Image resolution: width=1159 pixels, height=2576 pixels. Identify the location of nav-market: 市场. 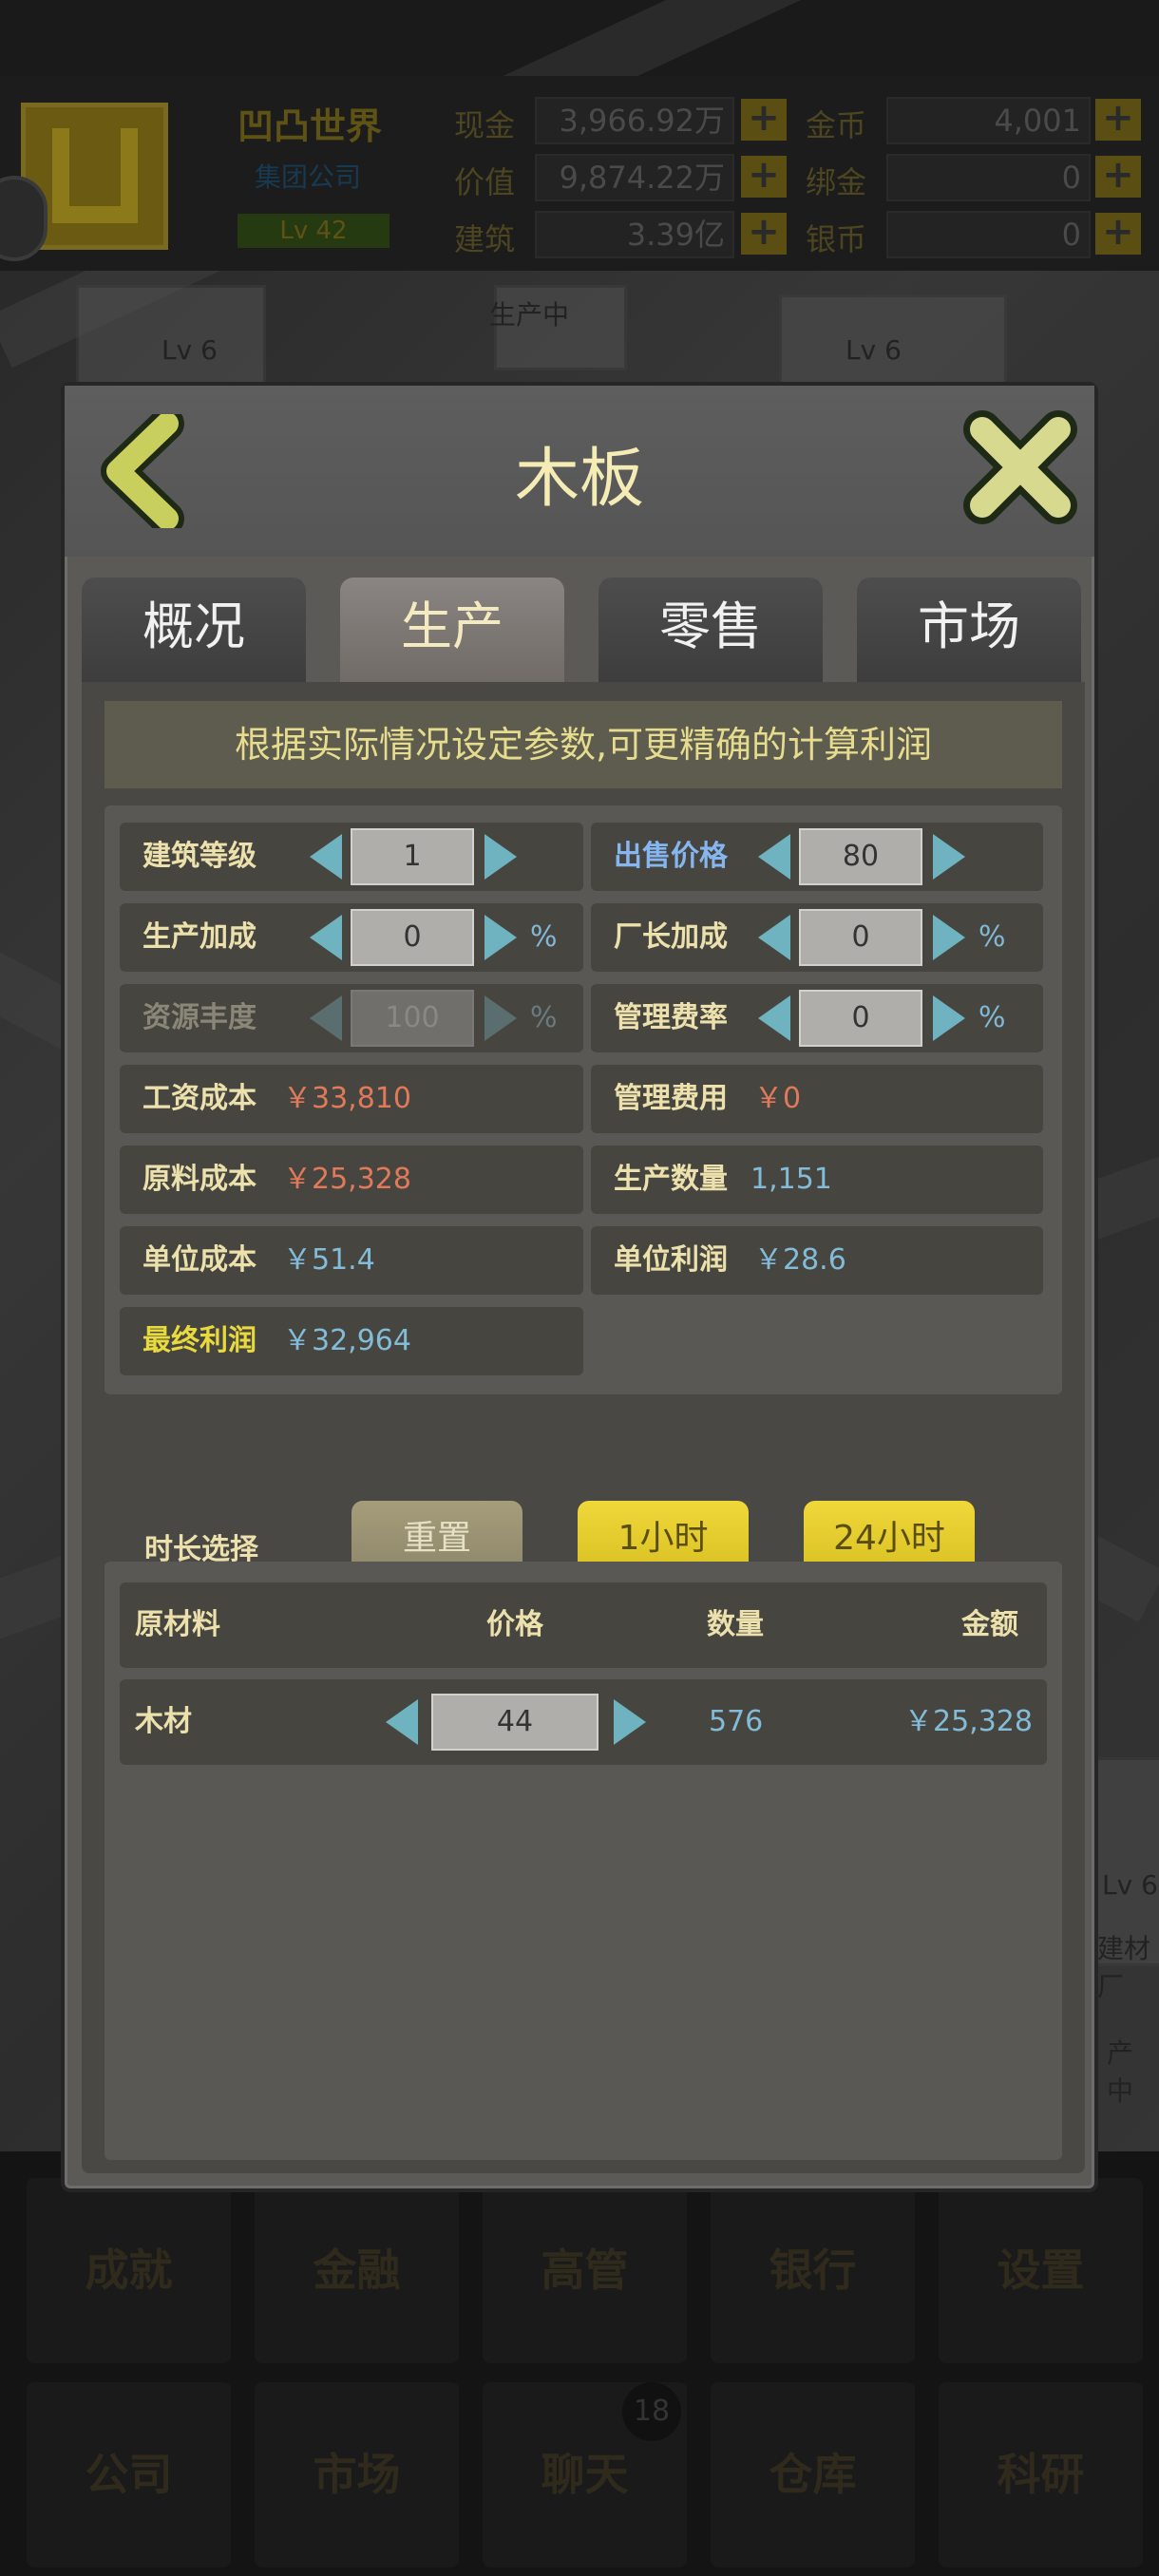
(357, 2474).